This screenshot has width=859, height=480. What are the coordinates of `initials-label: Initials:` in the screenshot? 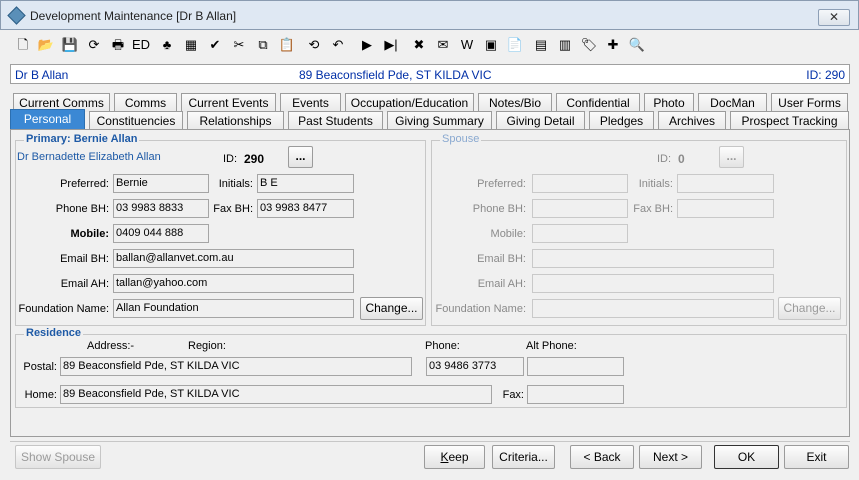 It's located at (235, 184).